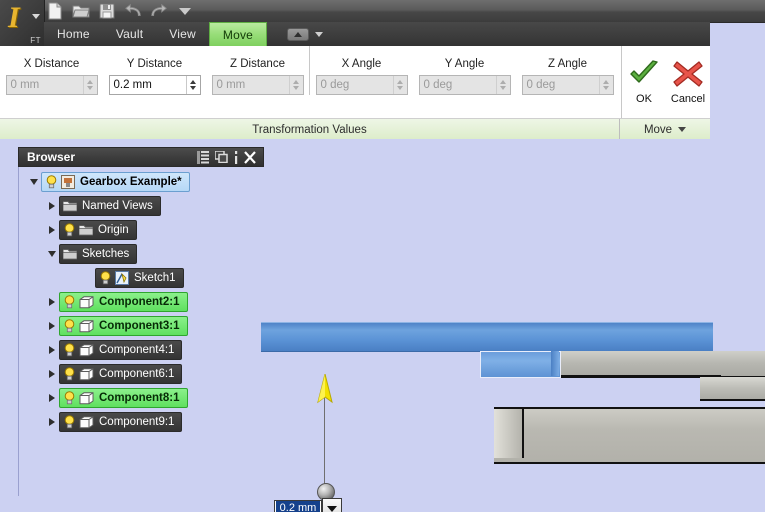 The image size is (765, 512). I want to click on close-icon, so click(250, 157).